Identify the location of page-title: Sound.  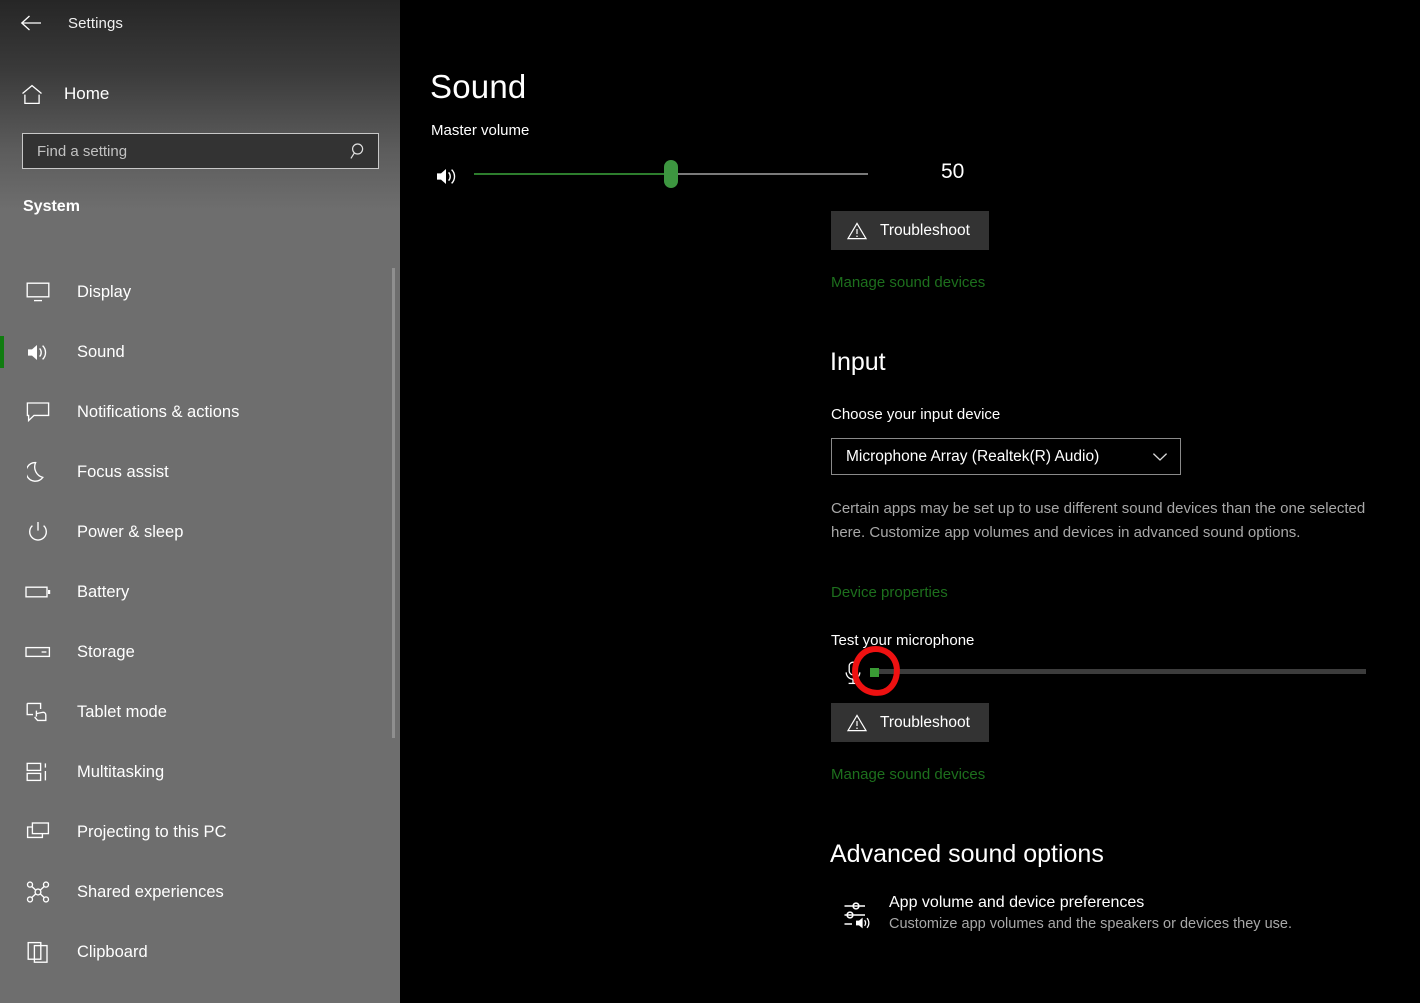
(478, 86).